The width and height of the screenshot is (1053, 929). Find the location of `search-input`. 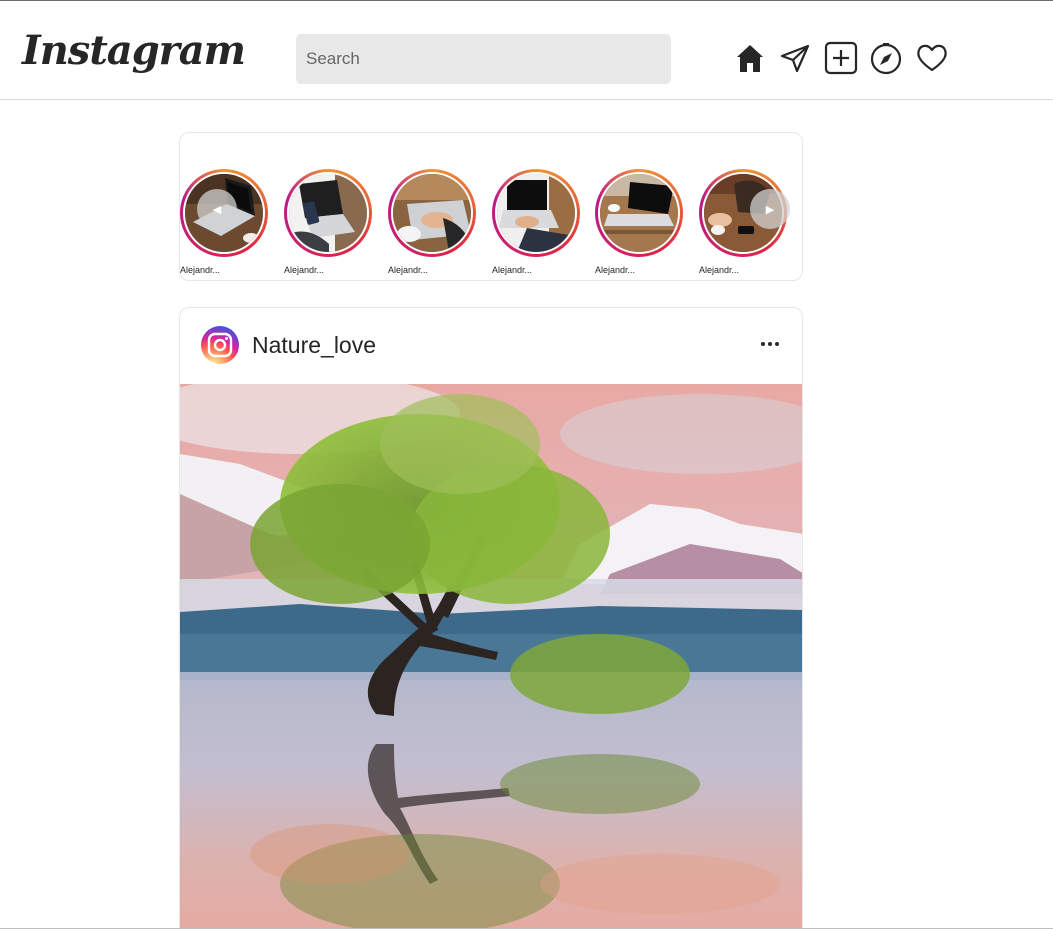

search-input is located at coordinates (483, 59).